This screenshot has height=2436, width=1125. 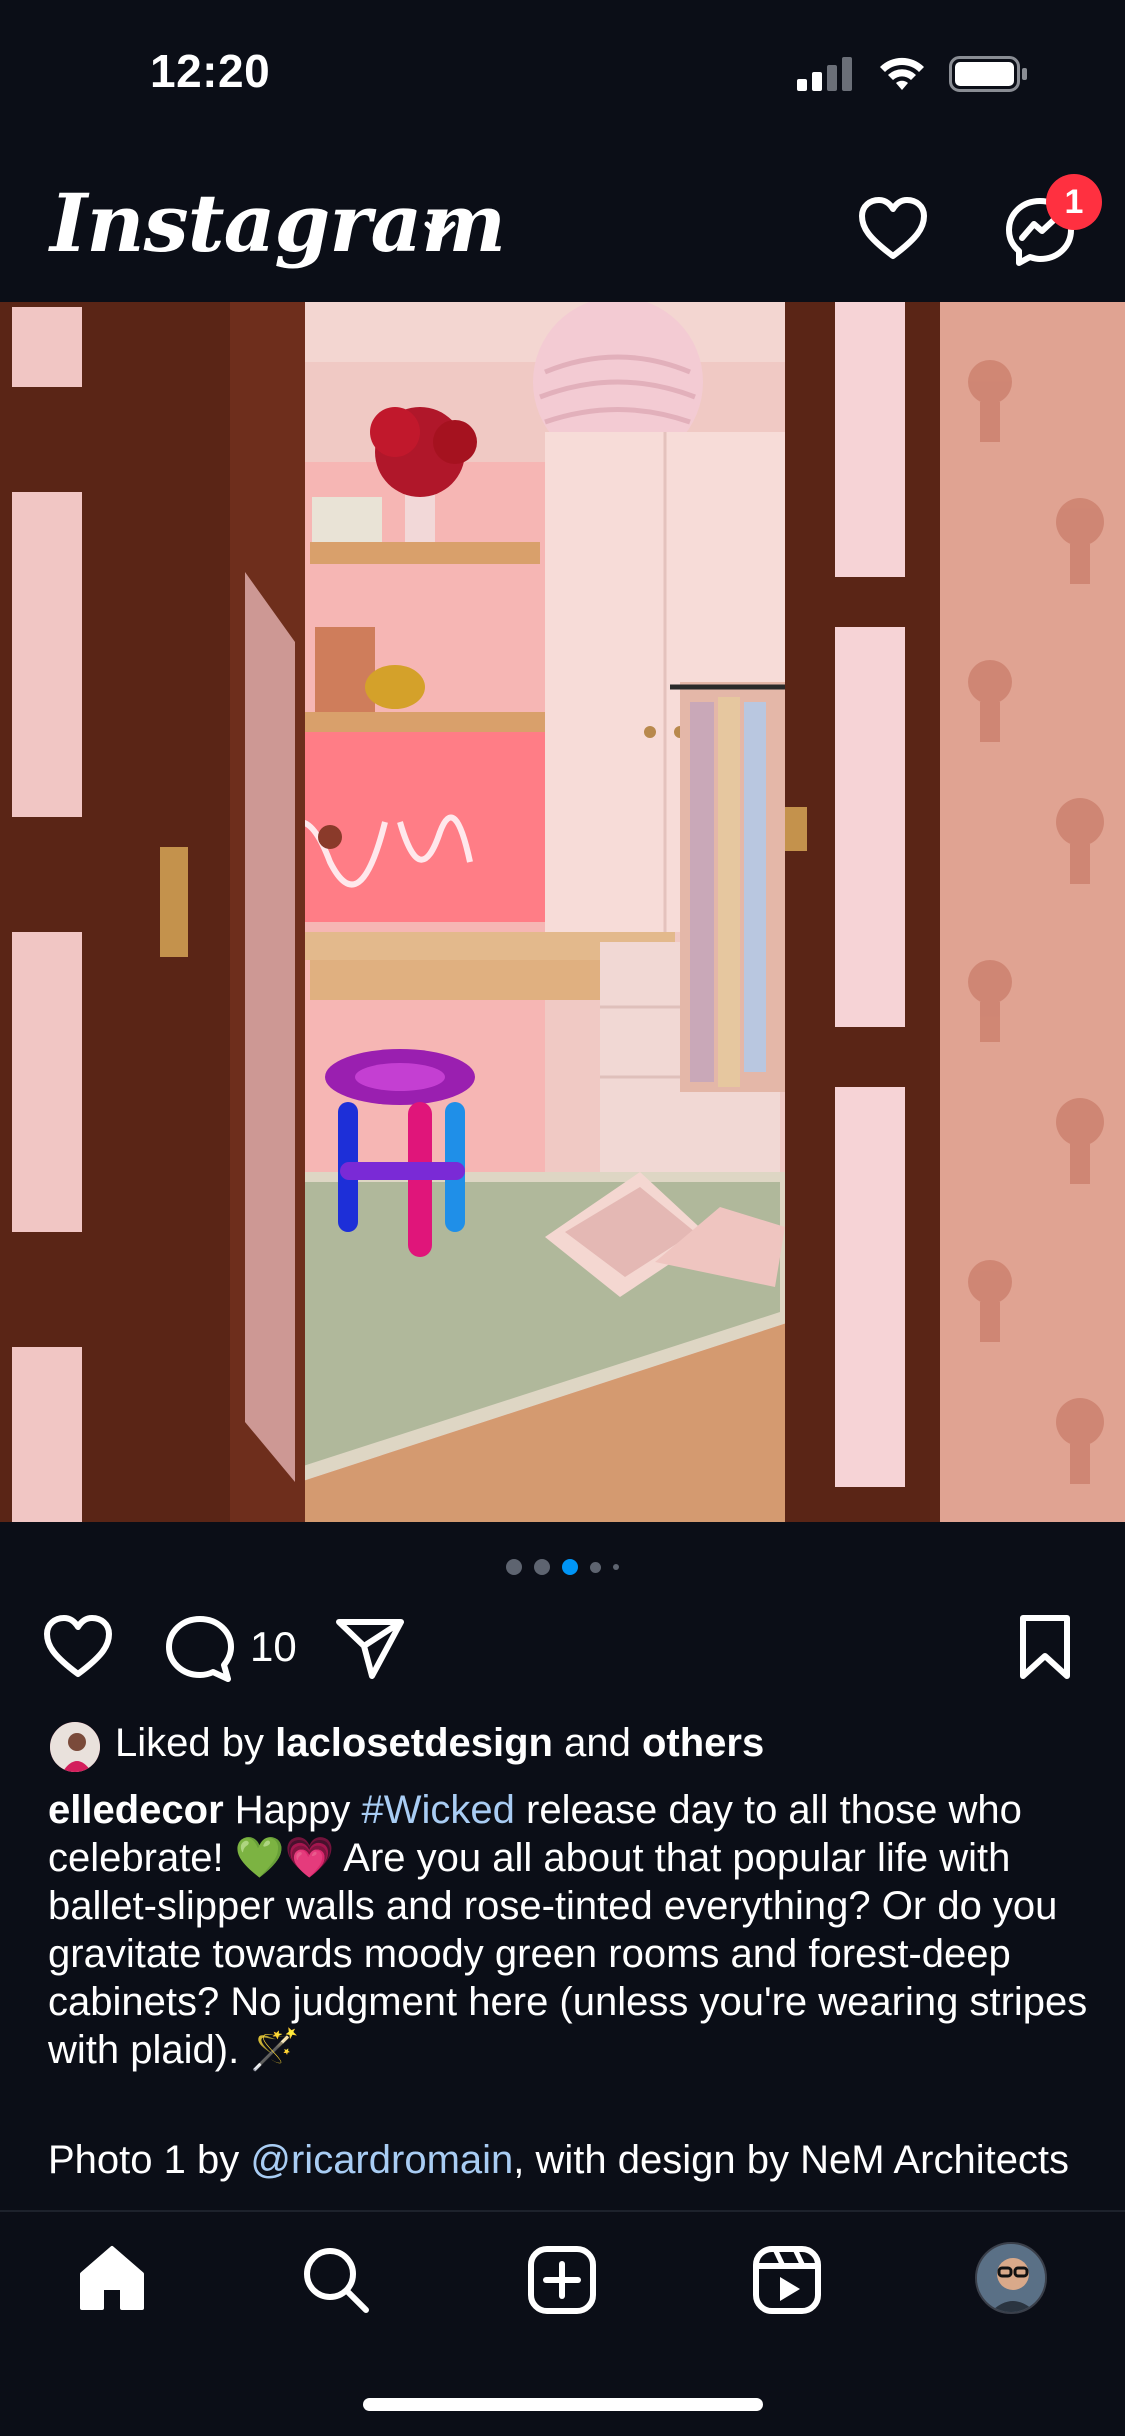 What do you see at coordinates (1074, 202) in the screenshot?
I see `notification-badge: 1` at bounding box center [1074, 202].